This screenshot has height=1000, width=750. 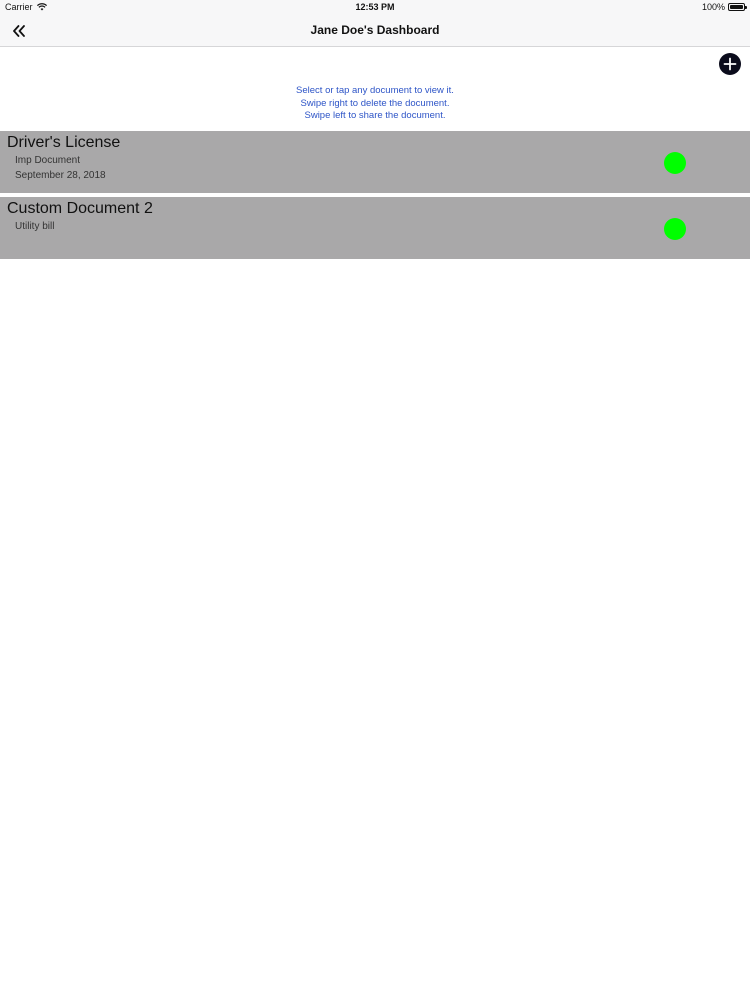 I want to click on plus-circle-icon, so click(x=730, y=64).